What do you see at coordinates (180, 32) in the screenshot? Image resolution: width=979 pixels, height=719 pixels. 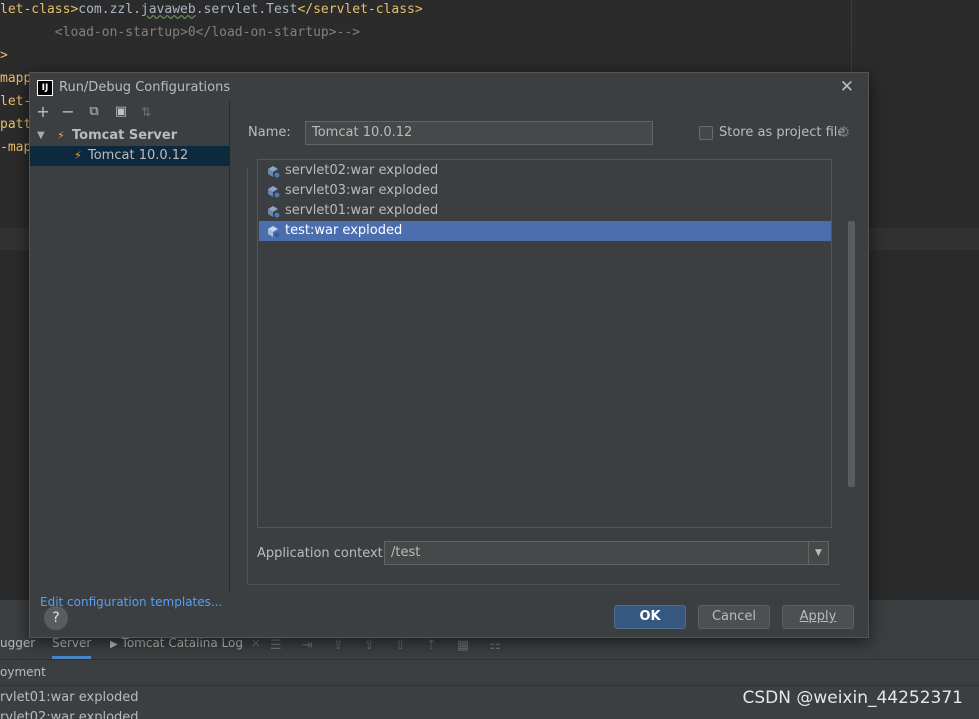 I see `code-line: <load-on-startup>0</load-on-startup>-->` at bounding box center [180, 32].